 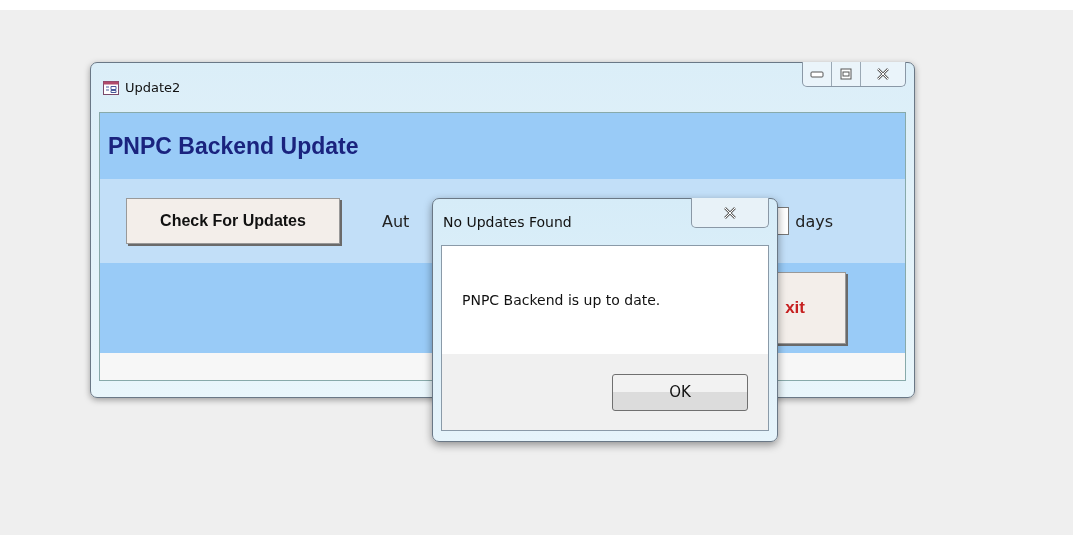 What do you see at coordinates (233, 146) in the screenshot?
I see `form-heading: PNPC Backend Update` at bounding box center [233, 146].